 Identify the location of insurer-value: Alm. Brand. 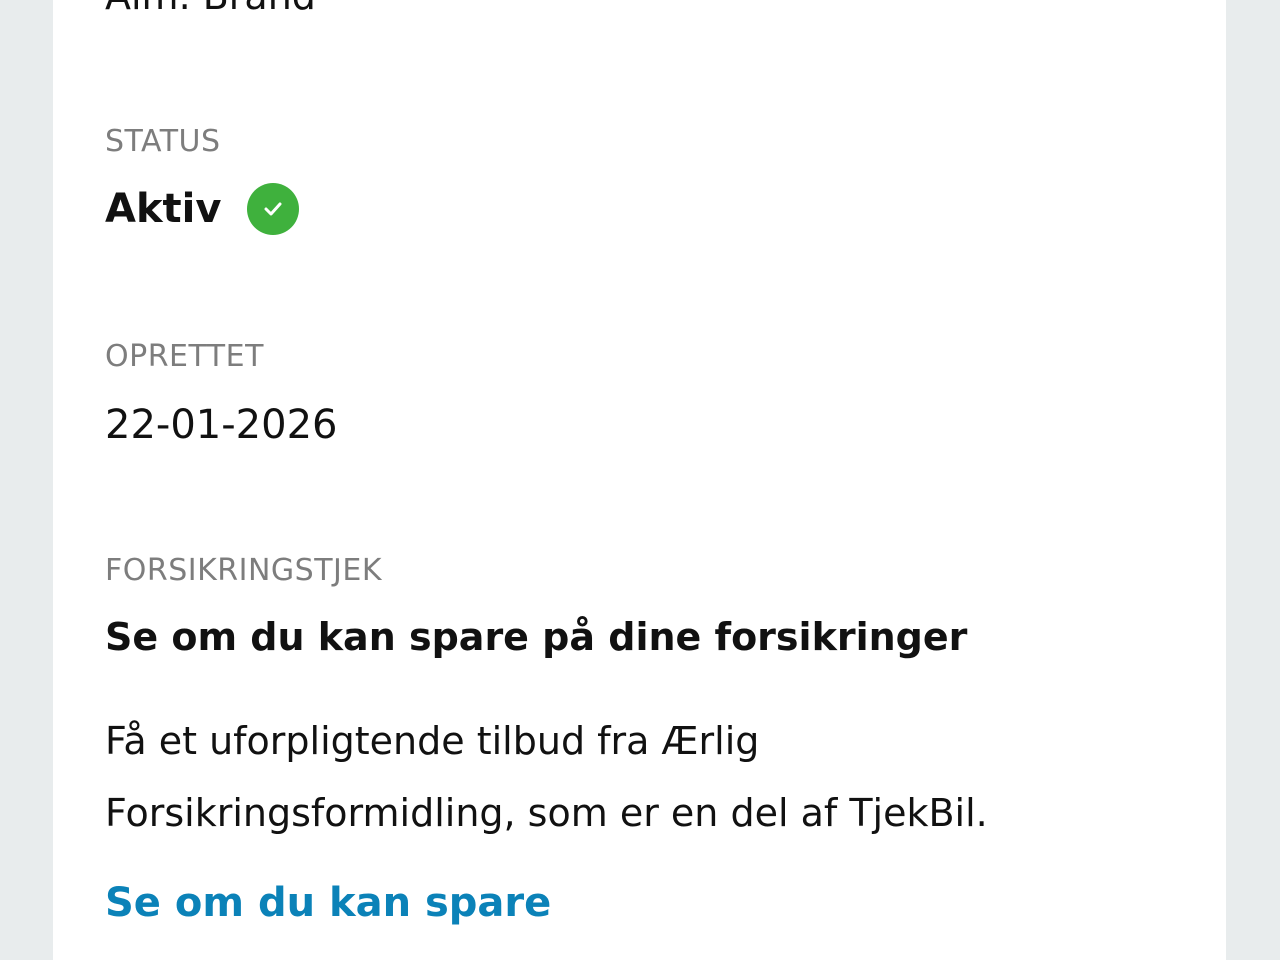
(210, 9).